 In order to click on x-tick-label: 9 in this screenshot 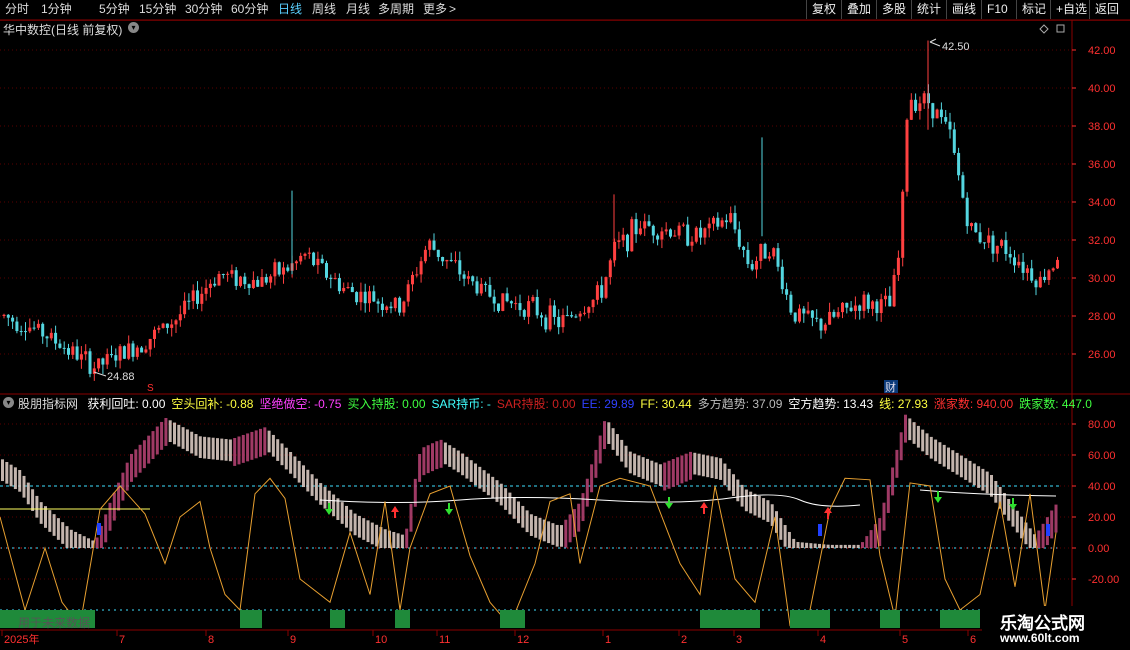, I will do `click(293, 640)`.